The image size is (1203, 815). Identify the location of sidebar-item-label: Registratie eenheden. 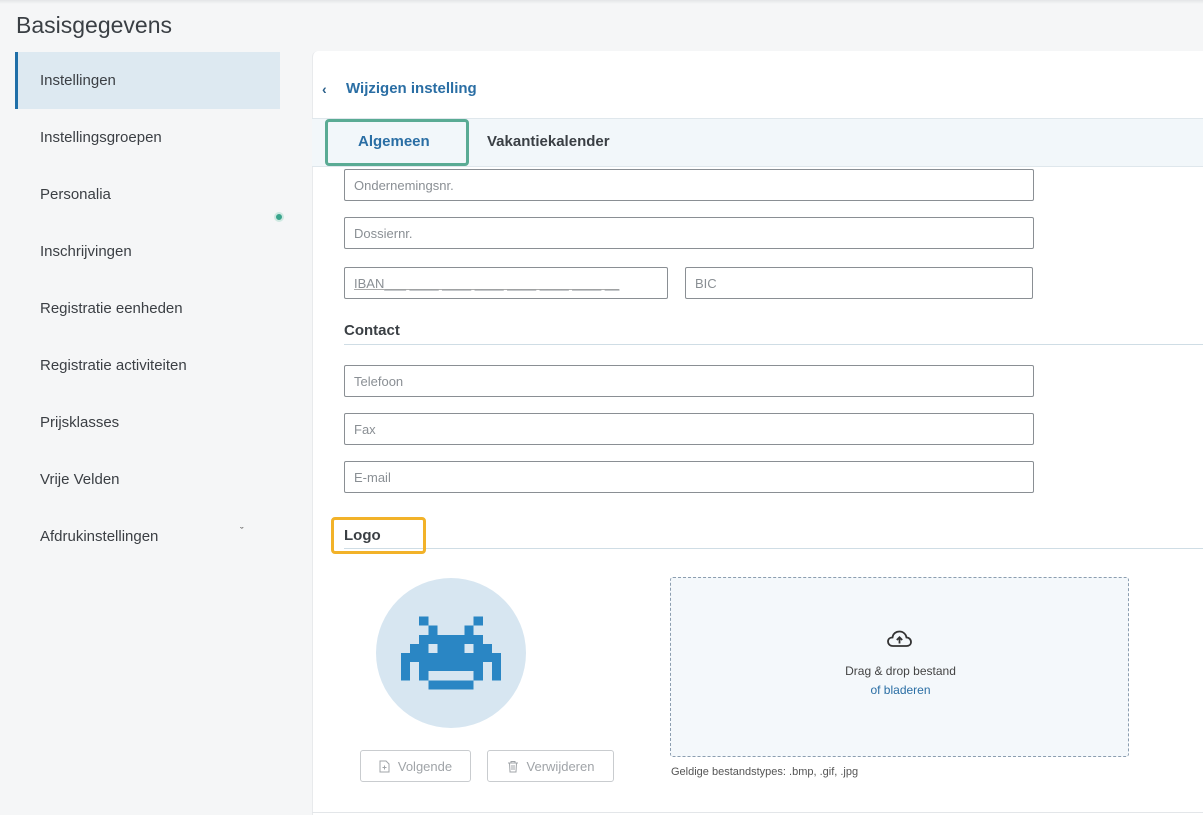
(111, 308).